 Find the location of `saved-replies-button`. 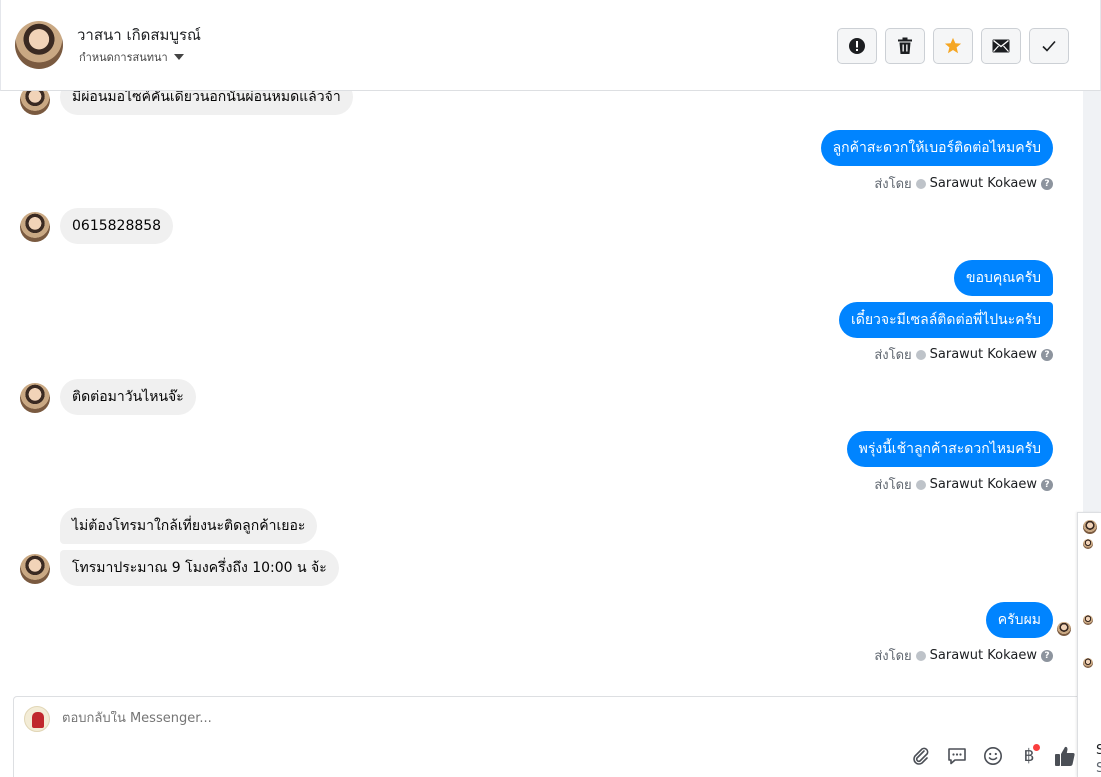

saved-replies-button is located at coordinates (957, 756).